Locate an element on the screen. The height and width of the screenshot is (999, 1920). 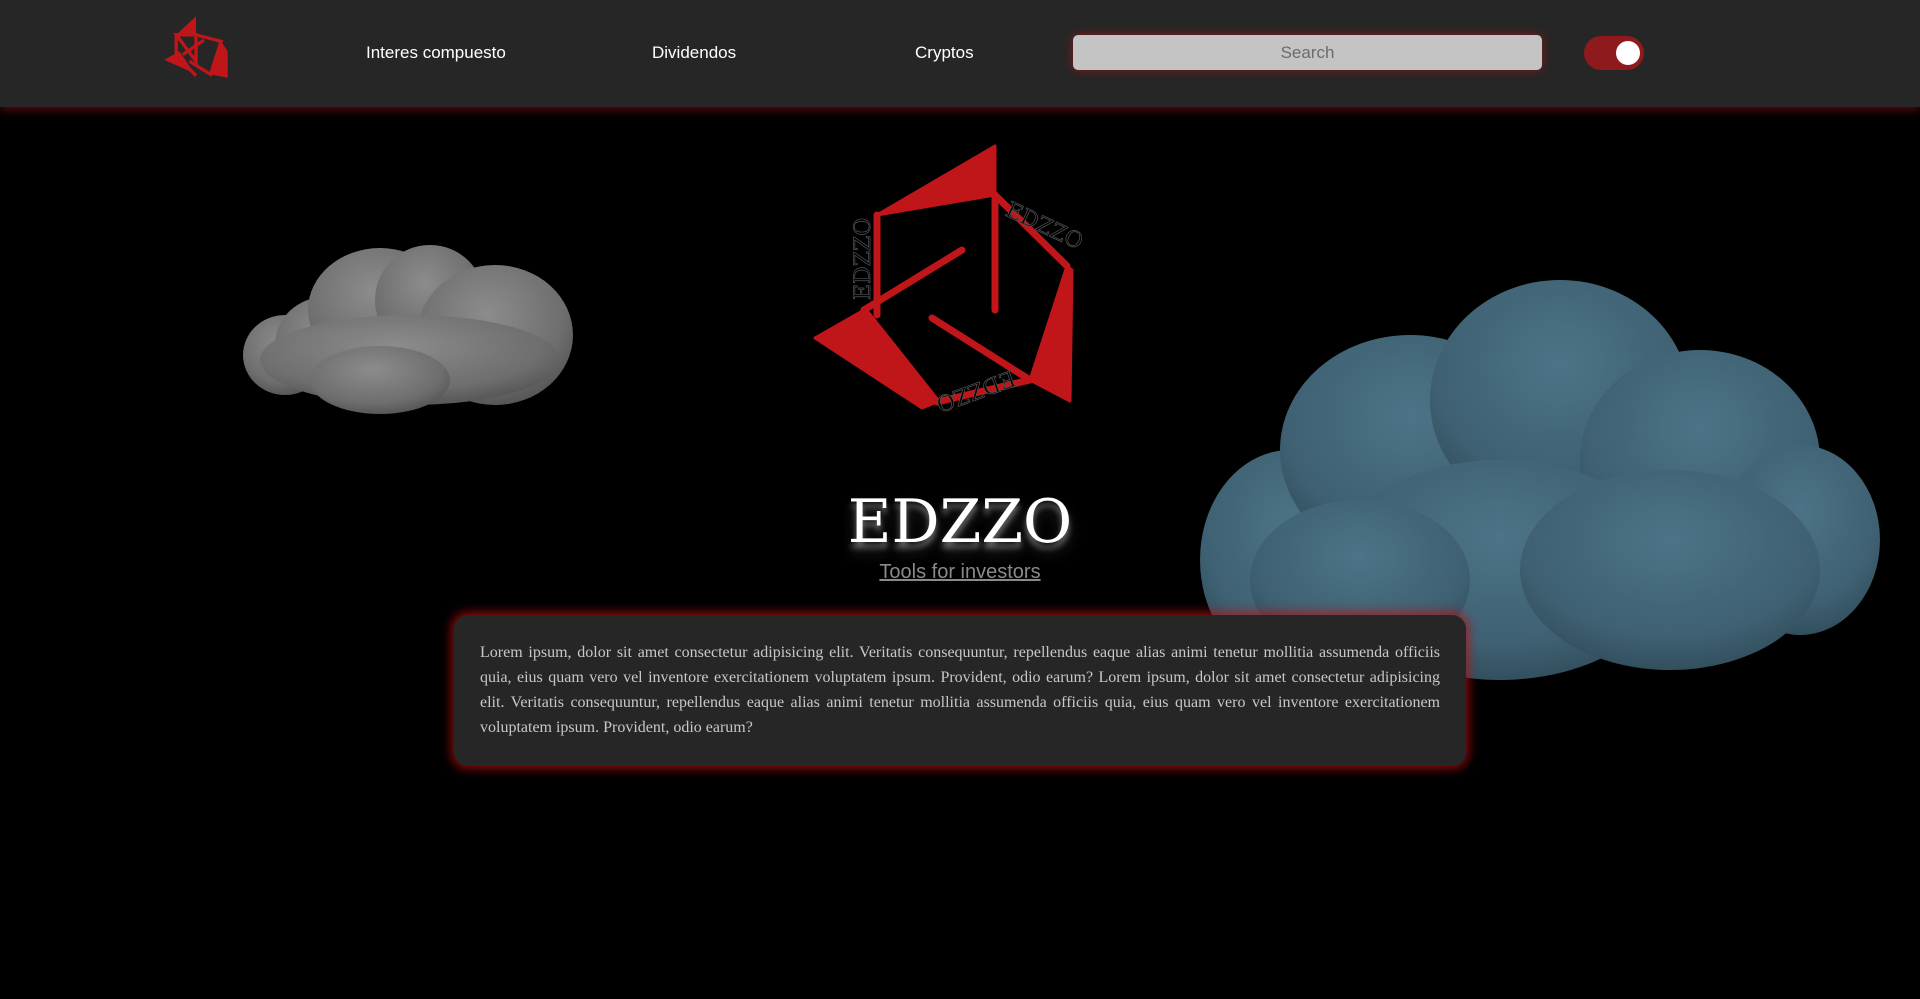
nav-link-interes-compuesto: Interes compuesto is located at coordinates (436, 53).